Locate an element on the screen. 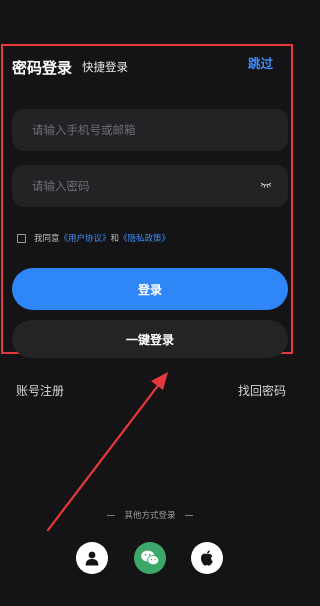 Image resolution: width=320 pixels, height=606 pixels. agreement-and: 和 is located at coordinates (115, 239).